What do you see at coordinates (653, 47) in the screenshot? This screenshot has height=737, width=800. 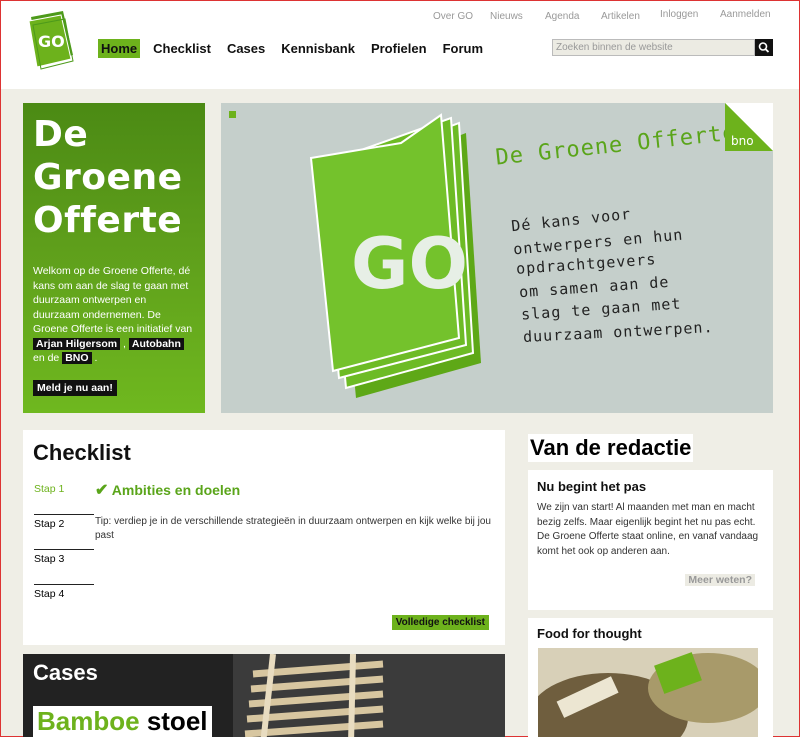 I see `search-input: Zoeken binnen de website` at bounding box center [653, 47].